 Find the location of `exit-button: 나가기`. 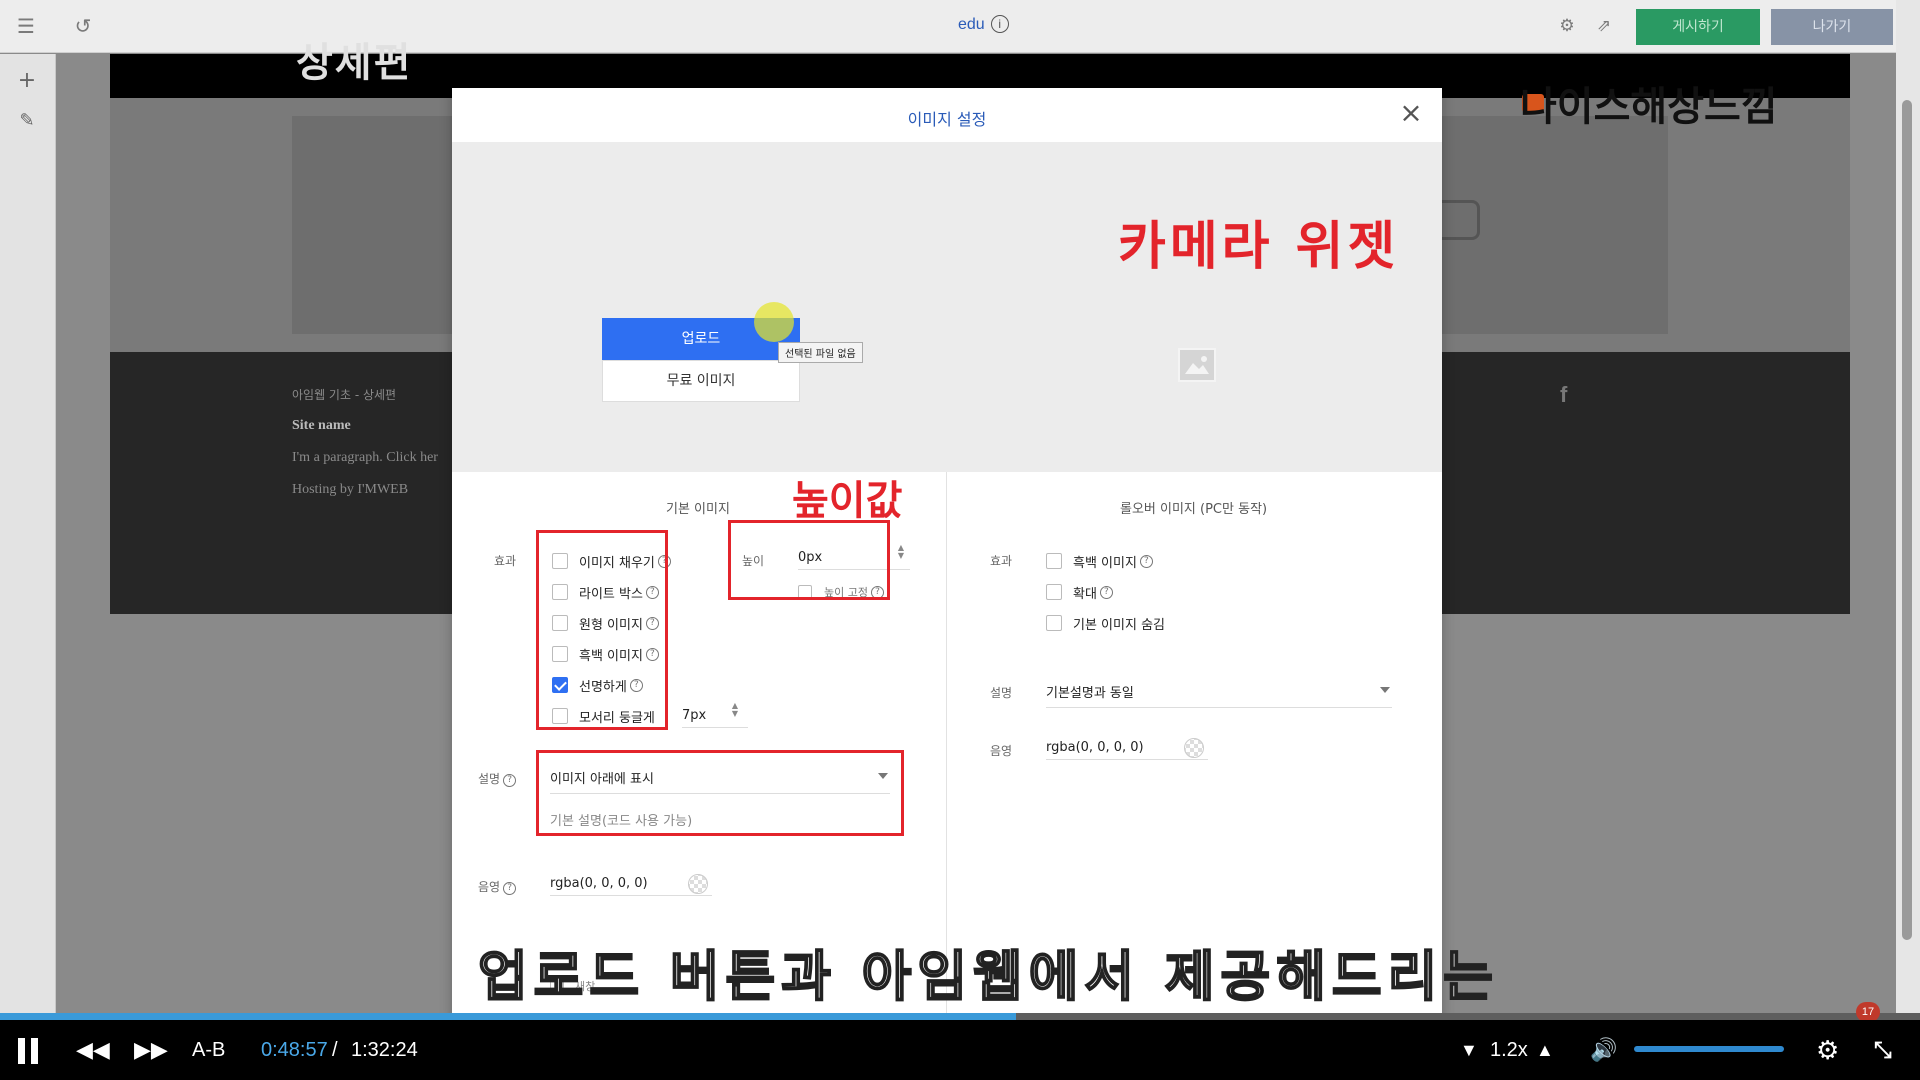

exit-button: 나가기 is located at coordinates (1832, 27).